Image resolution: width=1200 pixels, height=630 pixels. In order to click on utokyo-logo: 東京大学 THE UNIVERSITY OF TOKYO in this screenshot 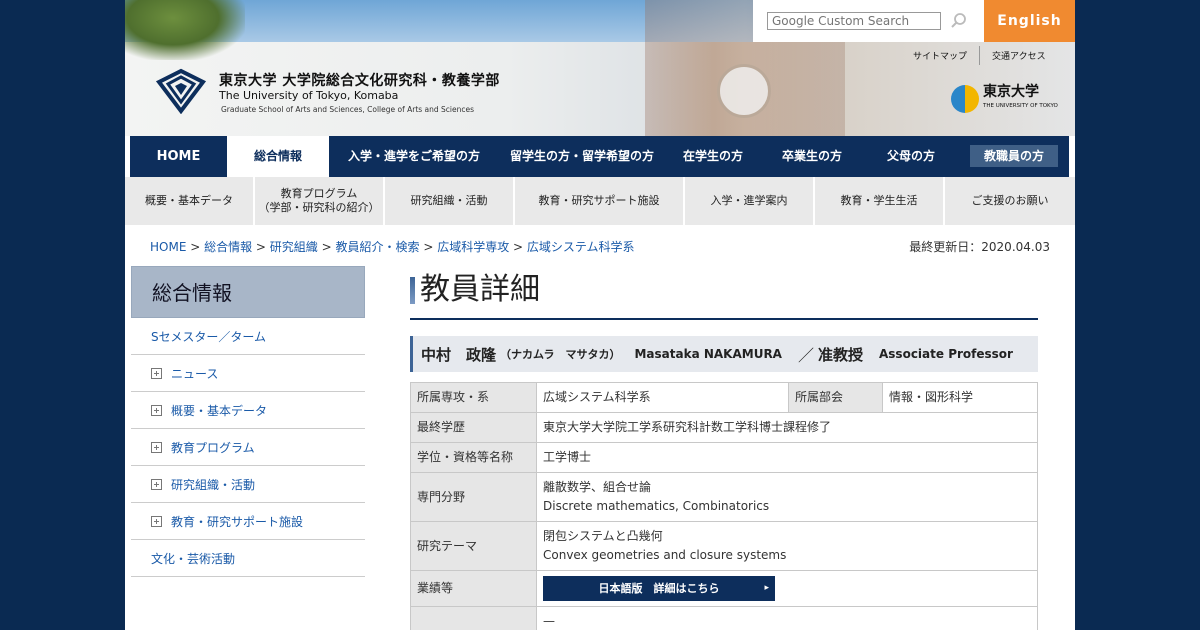, I will do `click(1007, 99)`.